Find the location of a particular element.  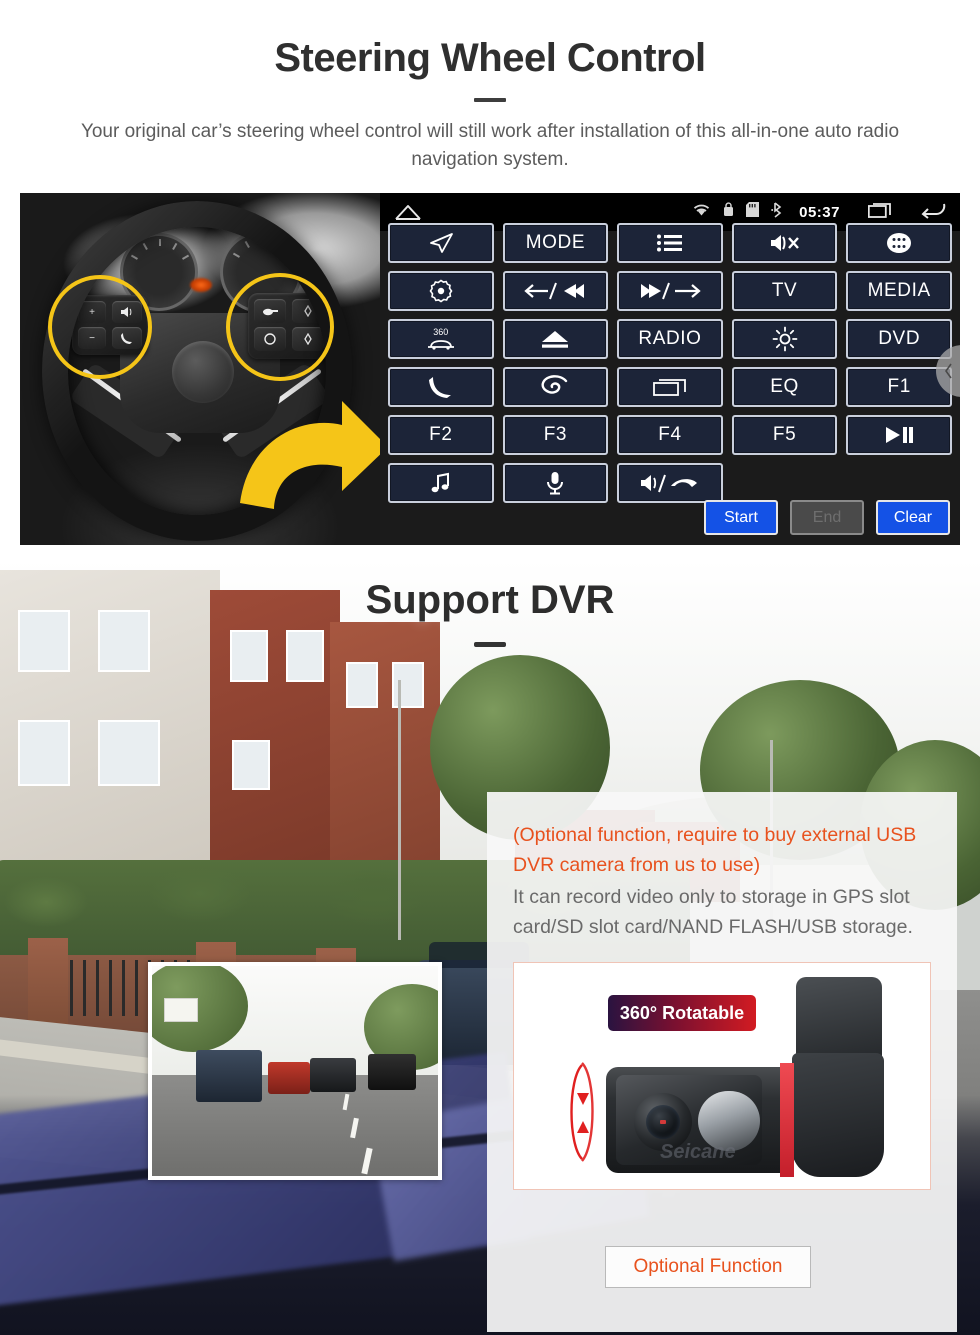

dvr-preview-thumbnail is located at coordinates (295, 1071).